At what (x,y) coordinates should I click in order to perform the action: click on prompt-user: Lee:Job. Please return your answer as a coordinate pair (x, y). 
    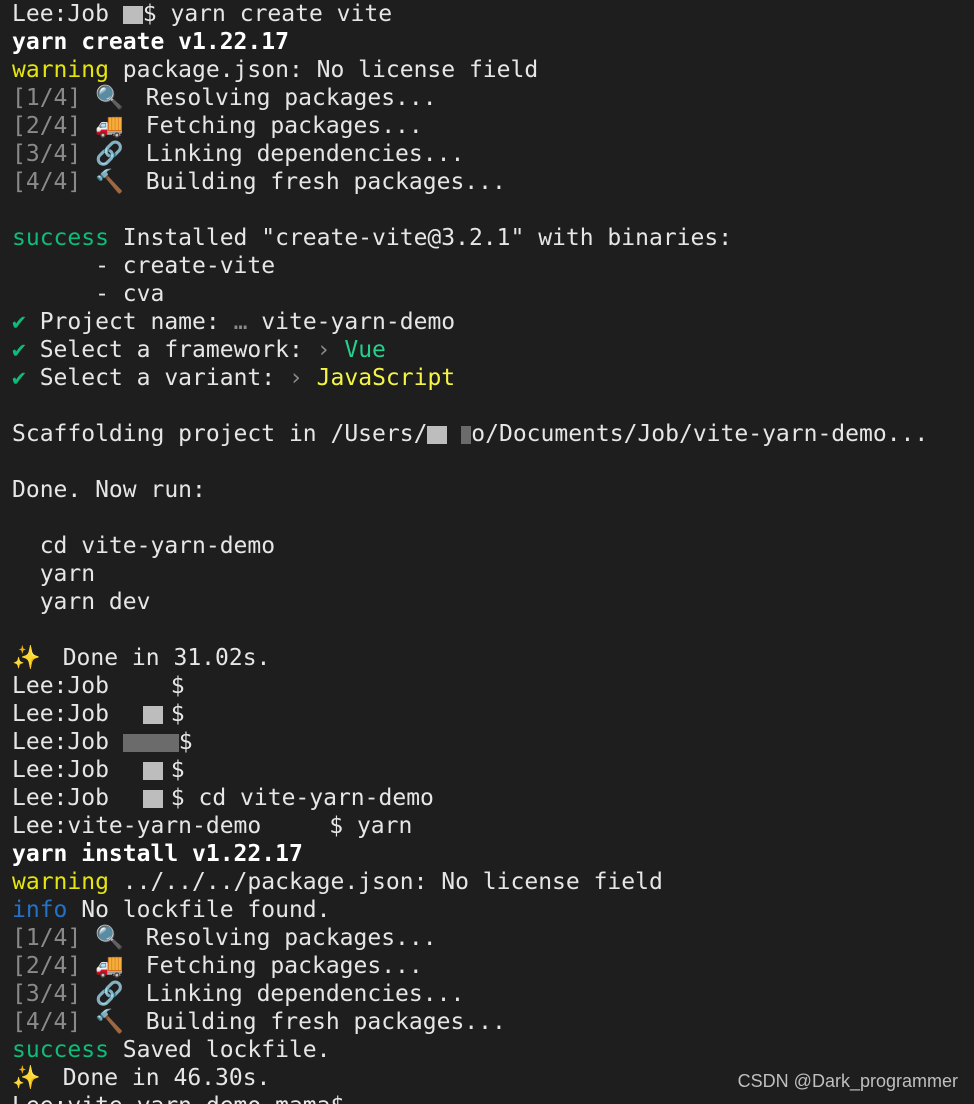
    Looking at the image, I should click on (60, 14).